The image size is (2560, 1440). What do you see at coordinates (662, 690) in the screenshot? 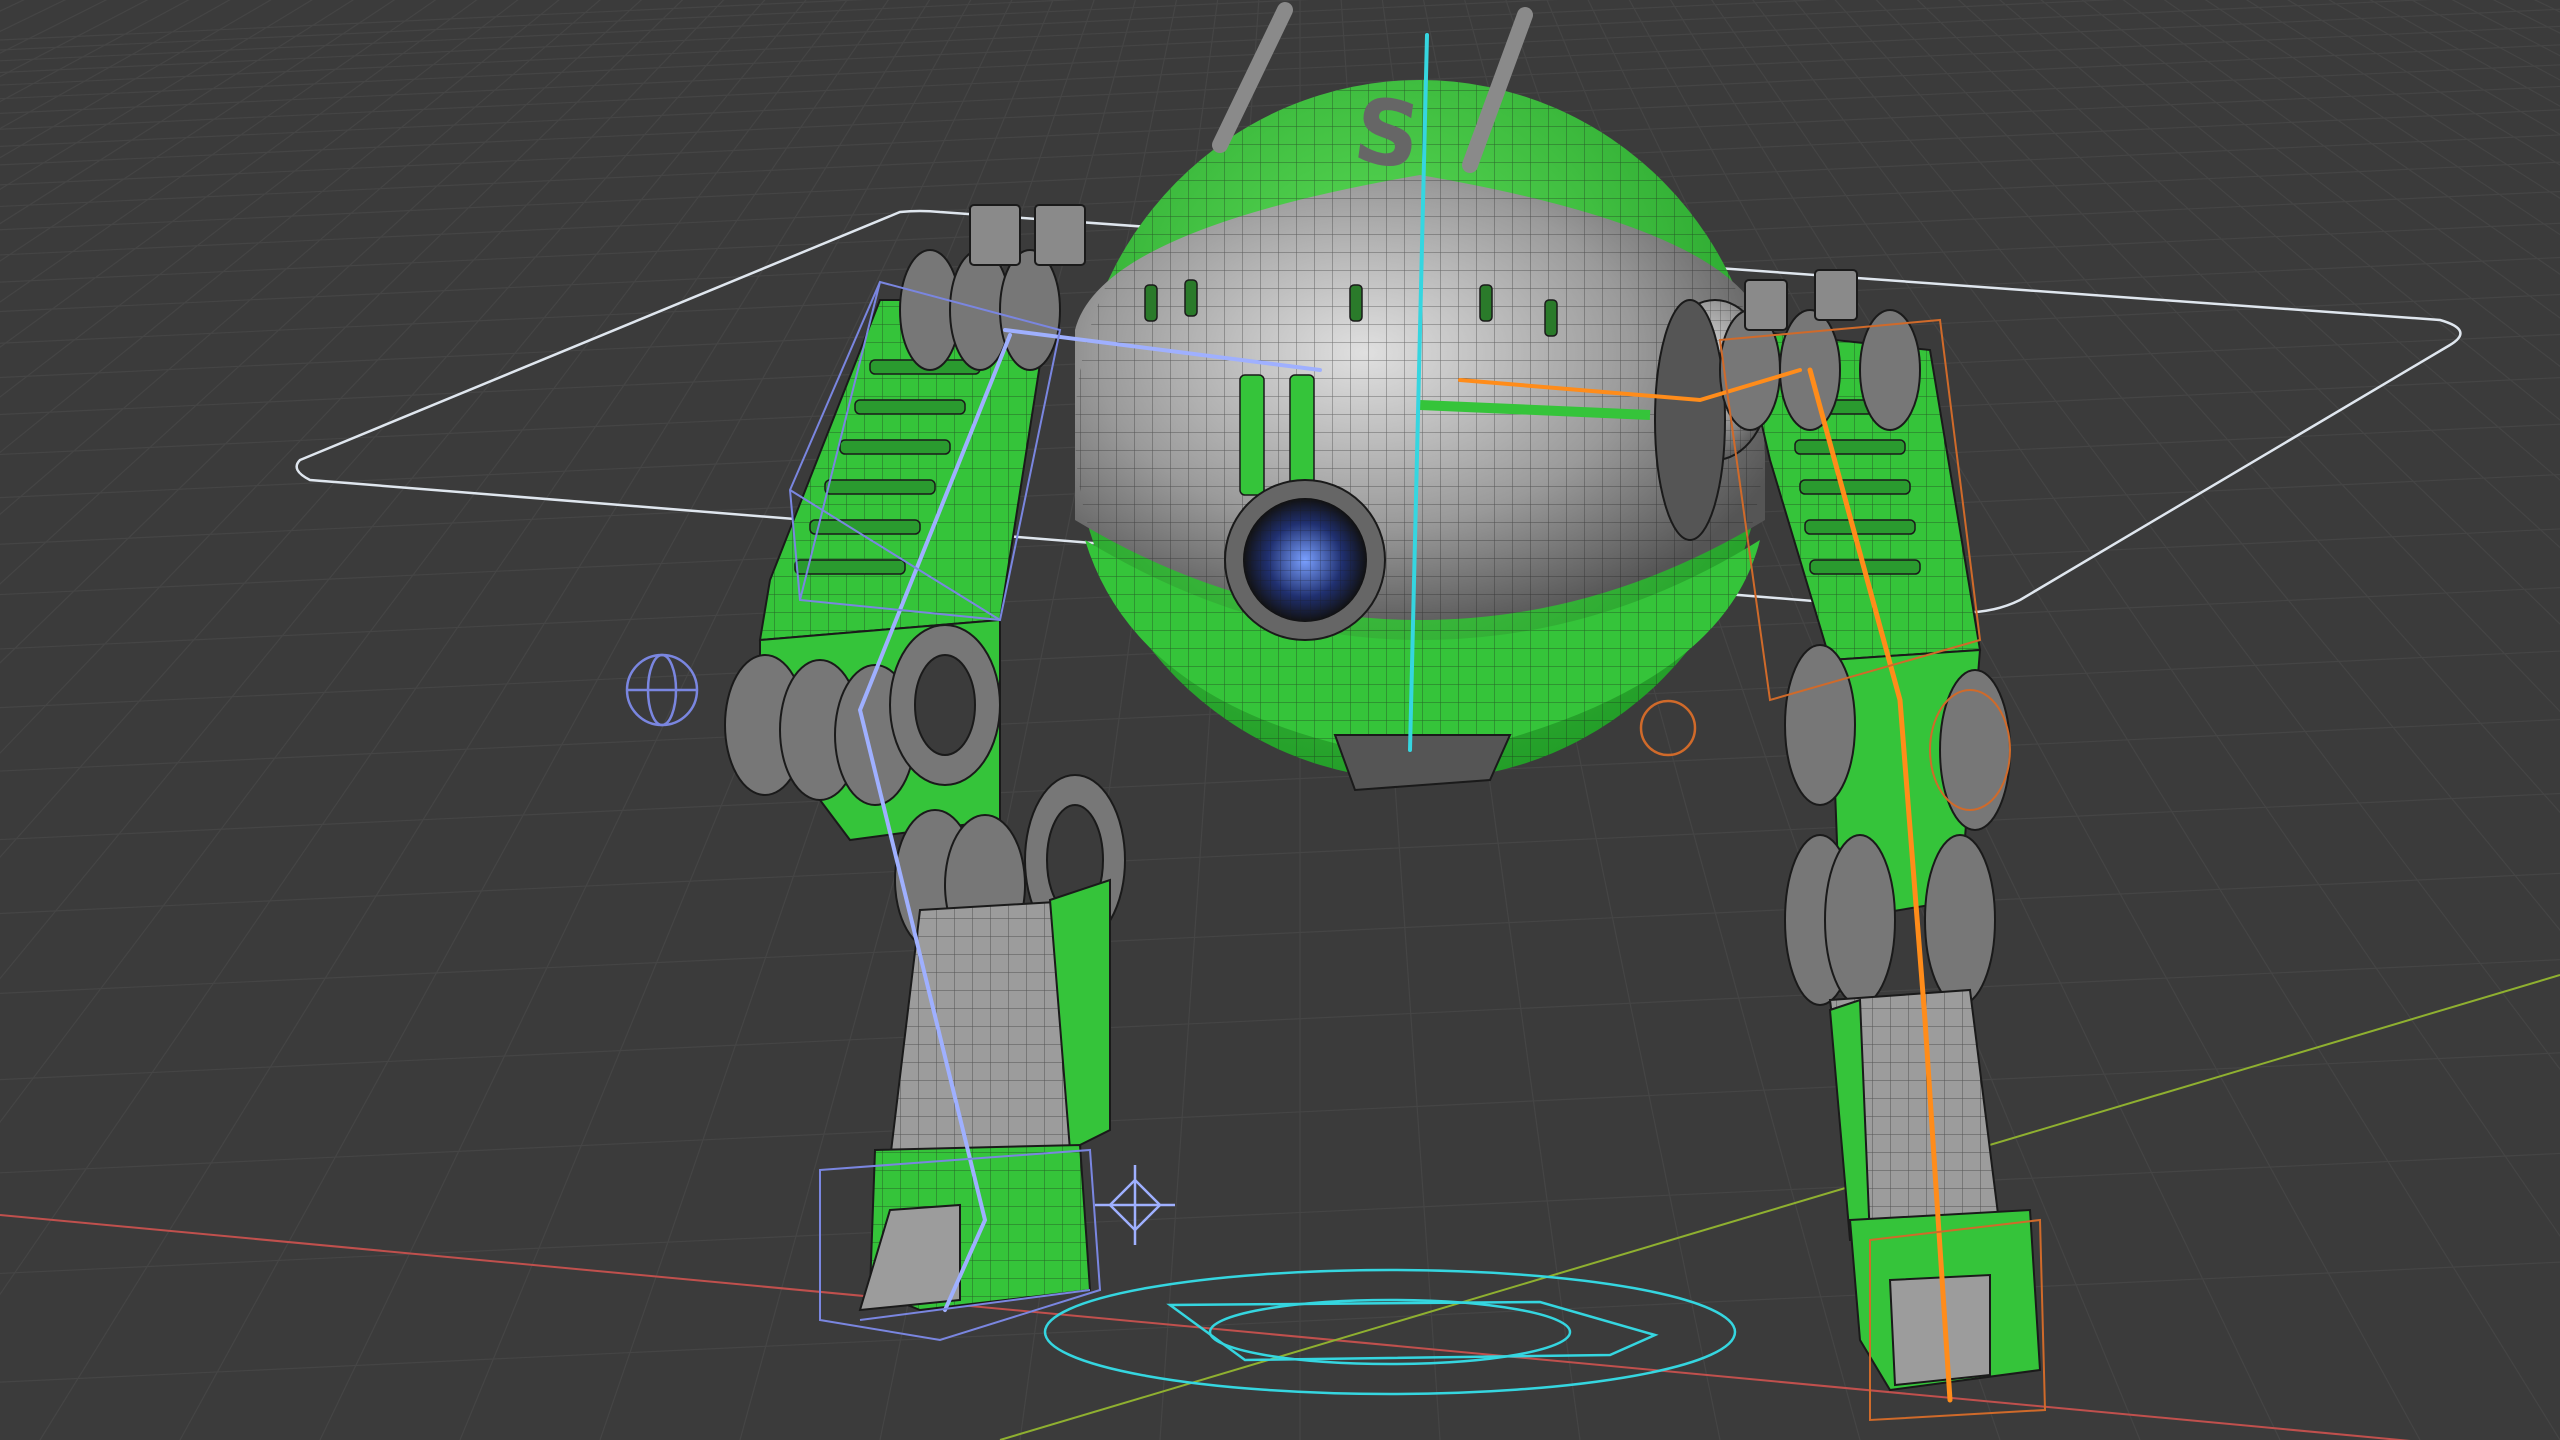
I see `empty-sphere-icon` at bounding box center [662, 690].